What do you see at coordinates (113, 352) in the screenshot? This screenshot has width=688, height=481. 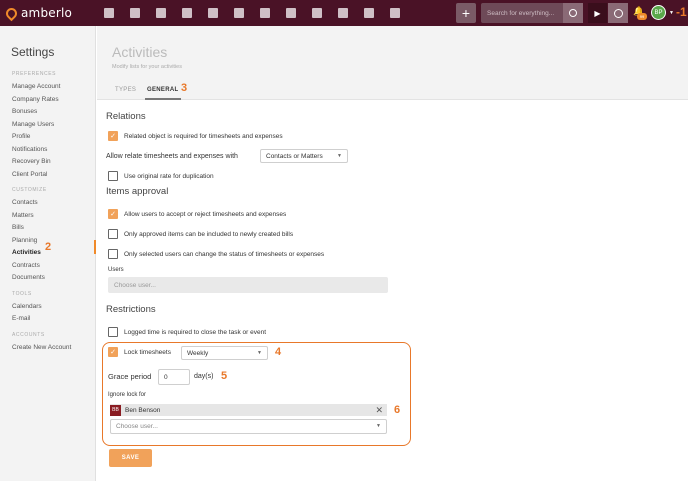 I see `lock-timesheets-checkbox: ✓` at bounding box center [113, 352].